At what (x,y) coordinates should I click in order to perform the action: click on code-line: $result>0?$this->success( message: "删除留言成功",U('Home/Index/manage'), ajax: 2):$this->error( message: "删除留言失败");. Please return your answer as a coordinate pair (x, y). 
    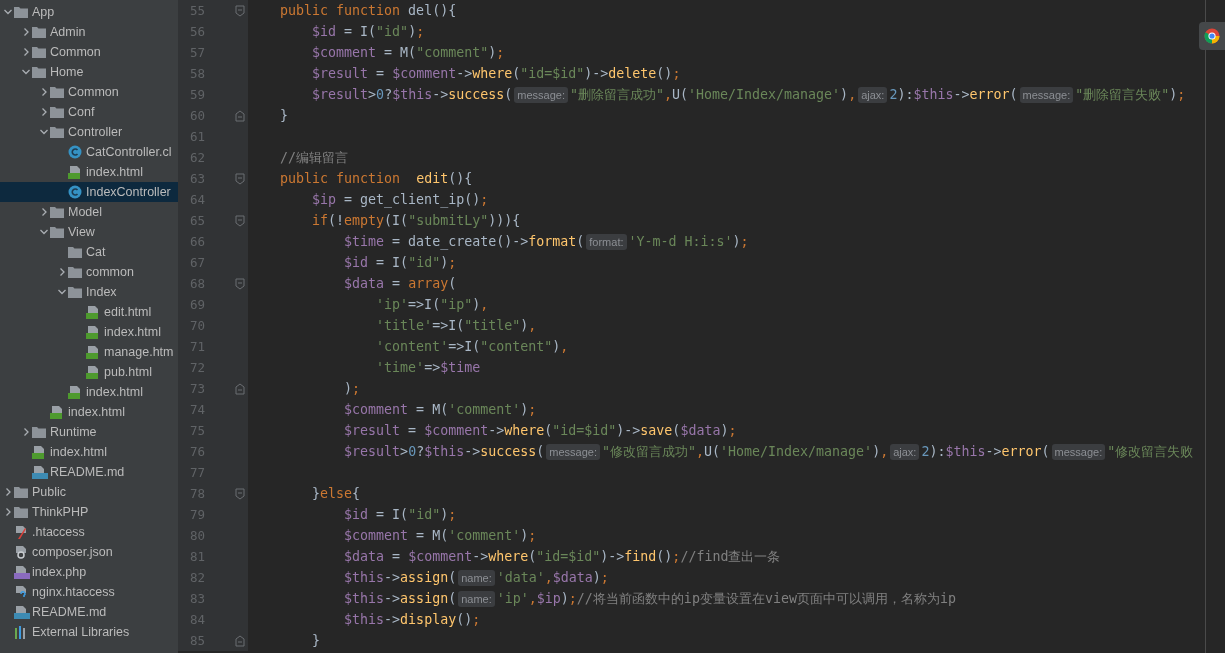
    Looking at the image, I should click on (748, 94).